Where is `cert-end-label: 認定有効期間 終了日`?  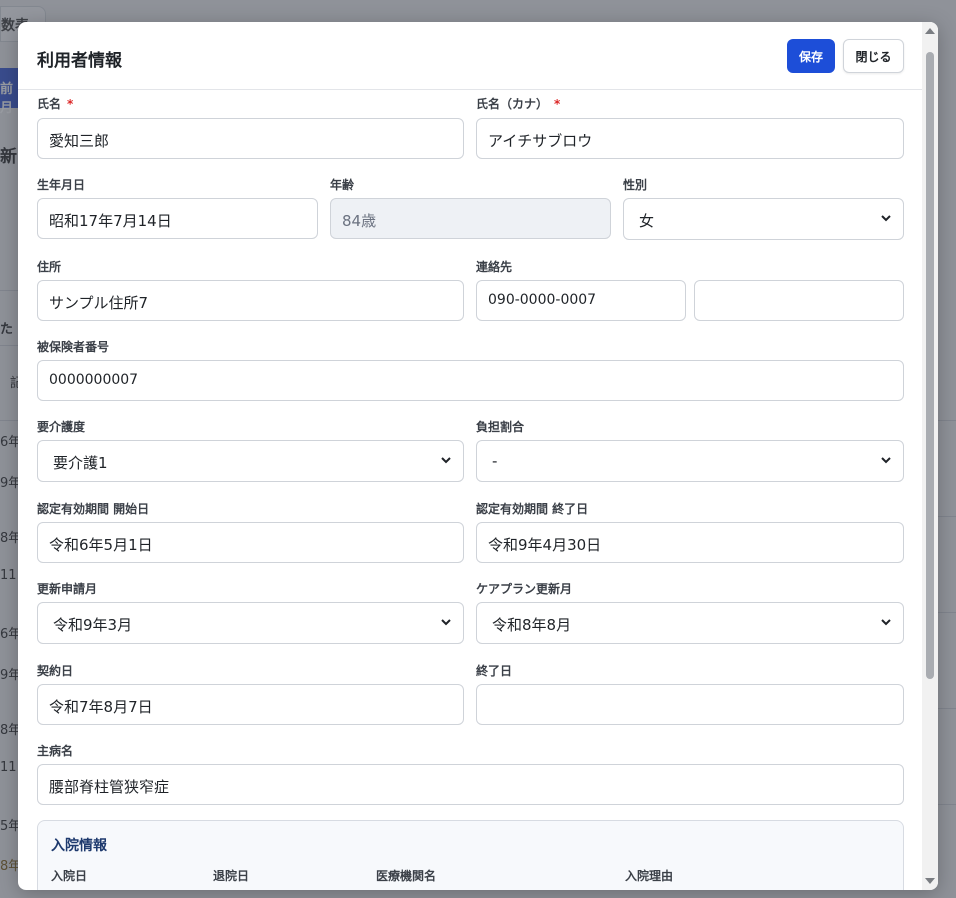 cert-end-label: 認定有効期間 終了日 is located at coordinates (532, 509).